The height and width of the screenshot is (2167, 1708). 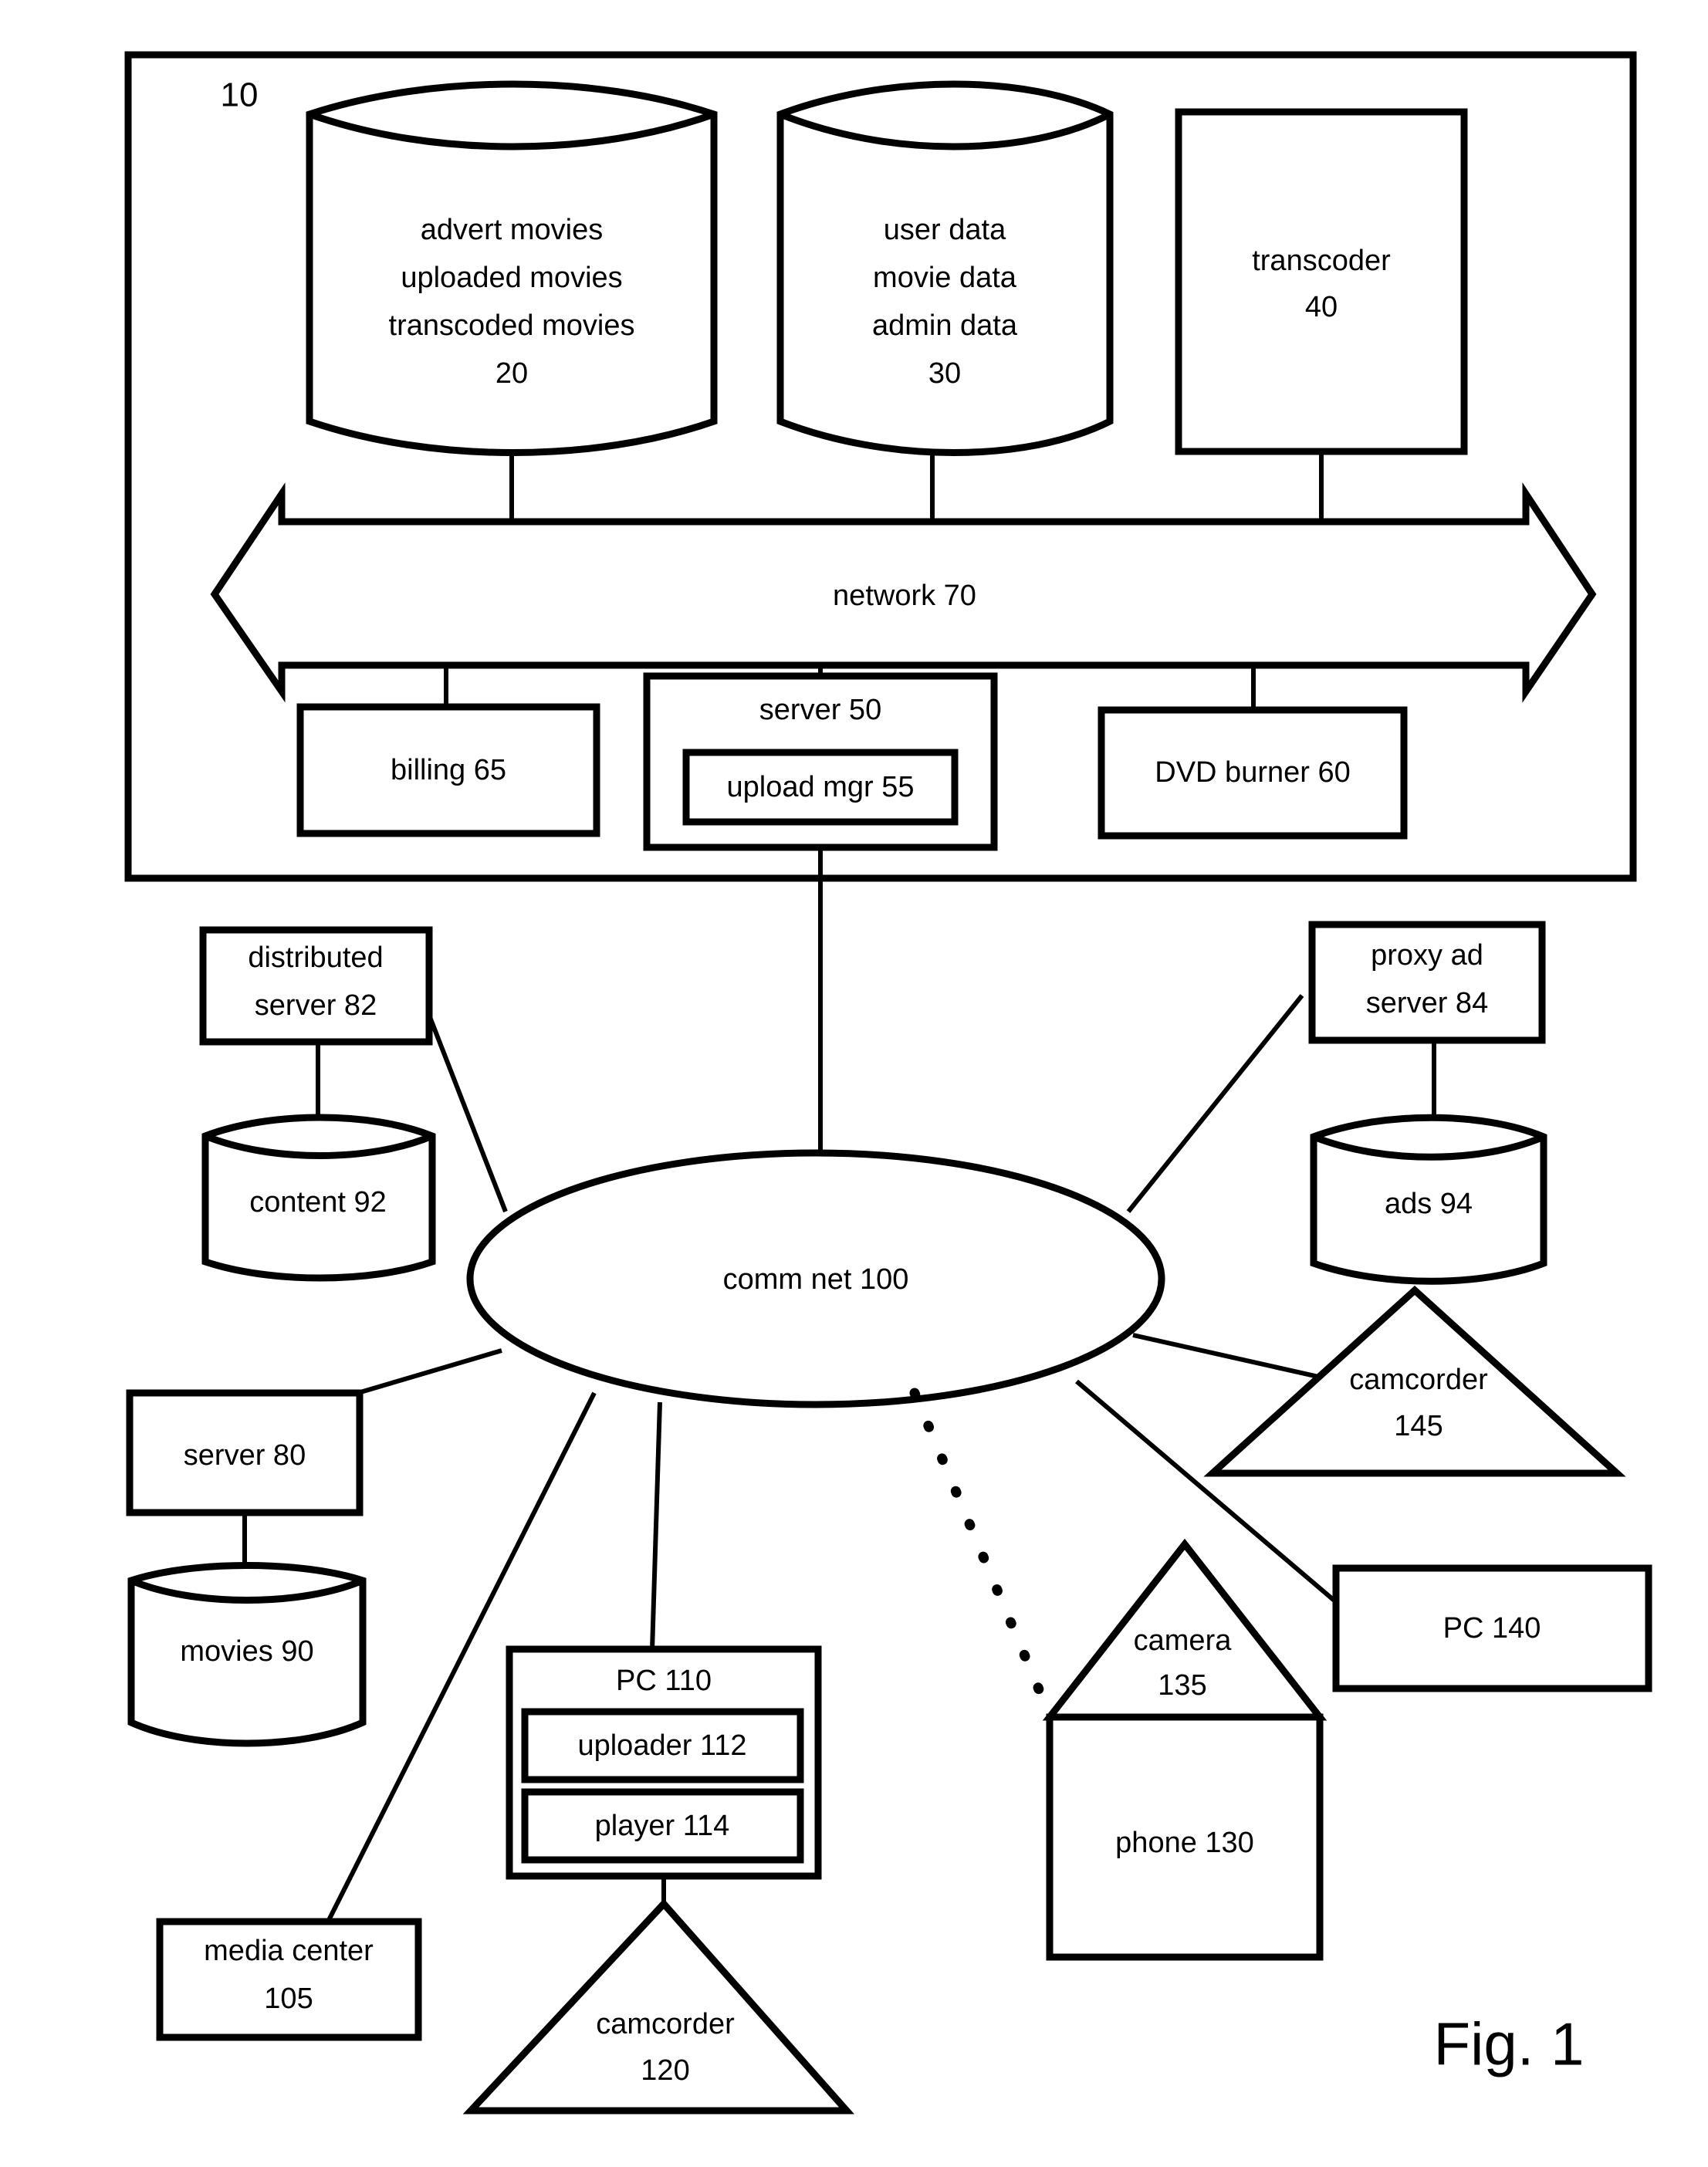 What do you see at coordinates (820, 761) in the screenshot?
I see `server-50-node: server 50 upload mgr 55` at bounding box center [820, 761].